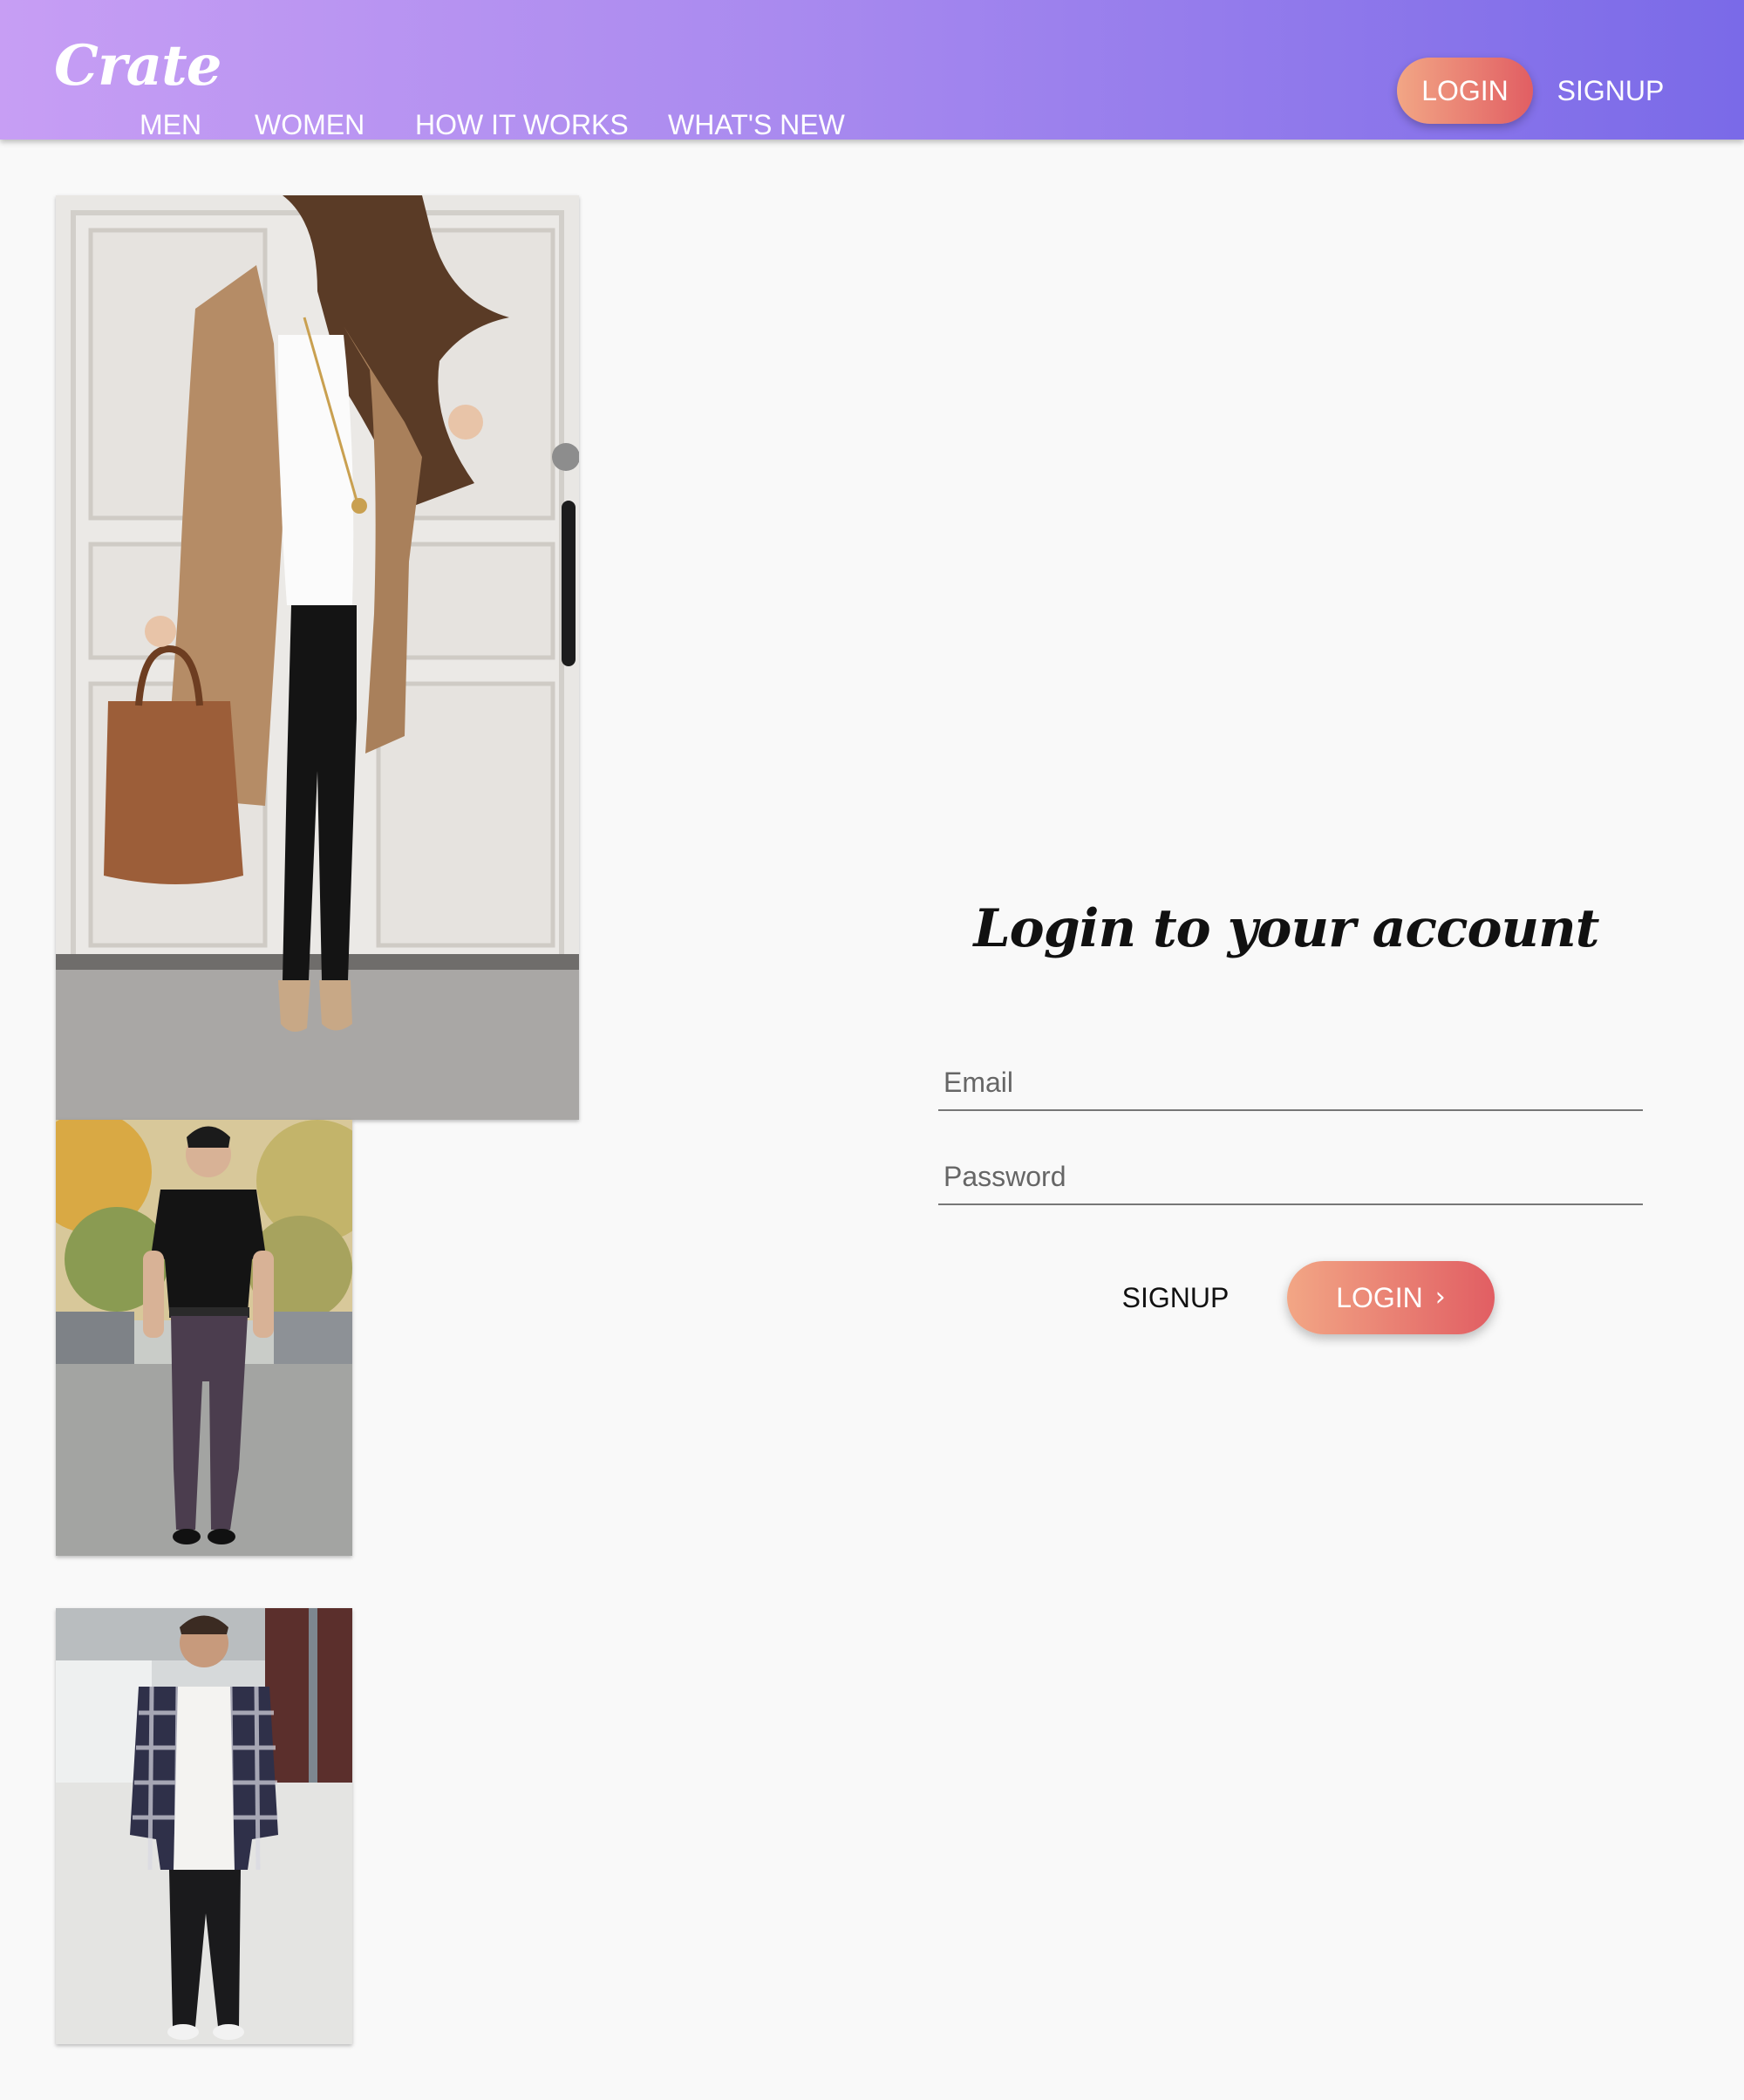 The width and height of the screenshot is (1744, 2100). What do you see at coordinates (170, 125) in the screenshot?
I see `nav-link-men: MEN` at bounding box center [170, 125].